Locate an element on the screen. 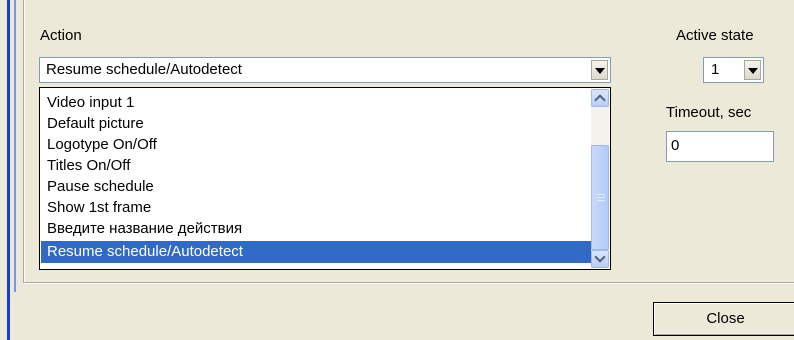 This screenshot has width=794, height=340. scrollbar-thumb is located at coordinates (600, 197).